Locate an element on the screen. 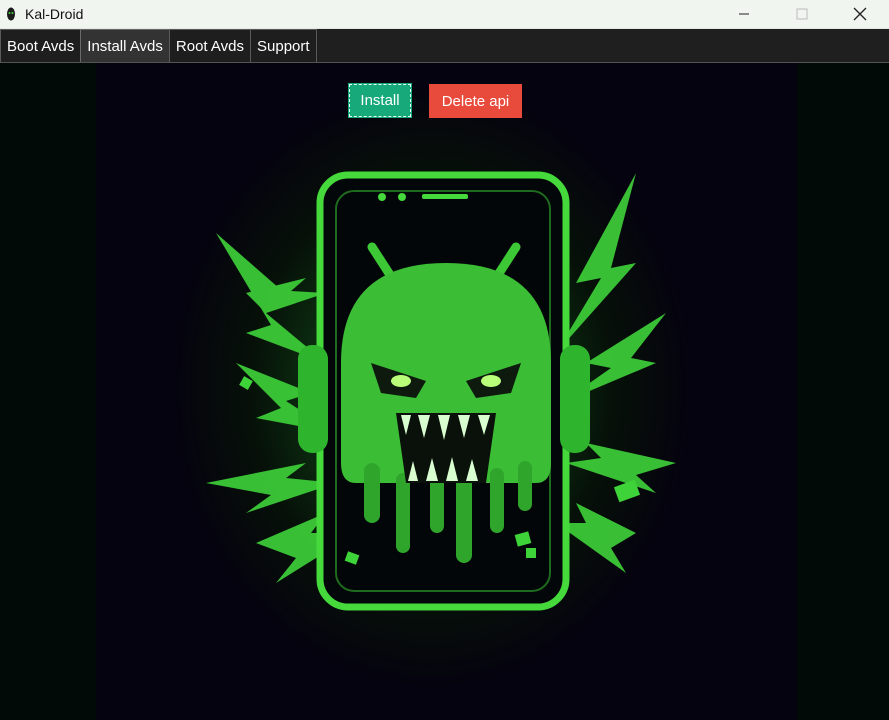  window-title-bar: Kal-Droid is located at coordinates (444, 14).